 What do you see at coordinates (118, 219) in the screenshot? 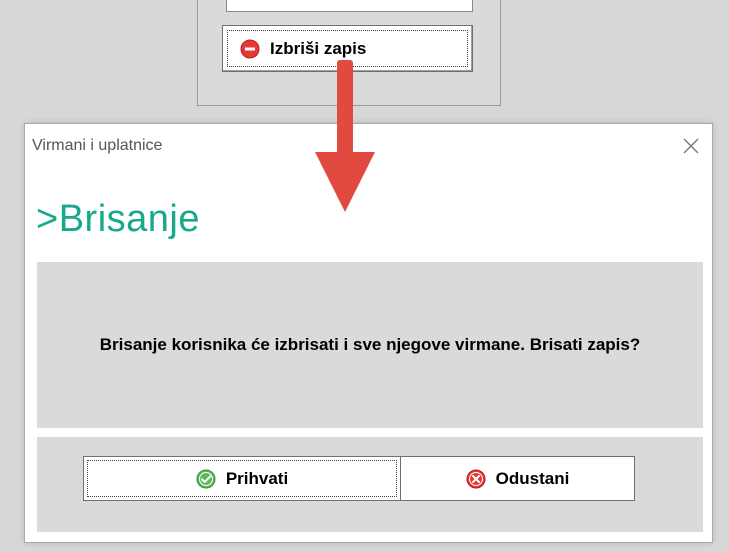
I see `dialog-heading: >Brisanje` at bounding box center [118, 219].